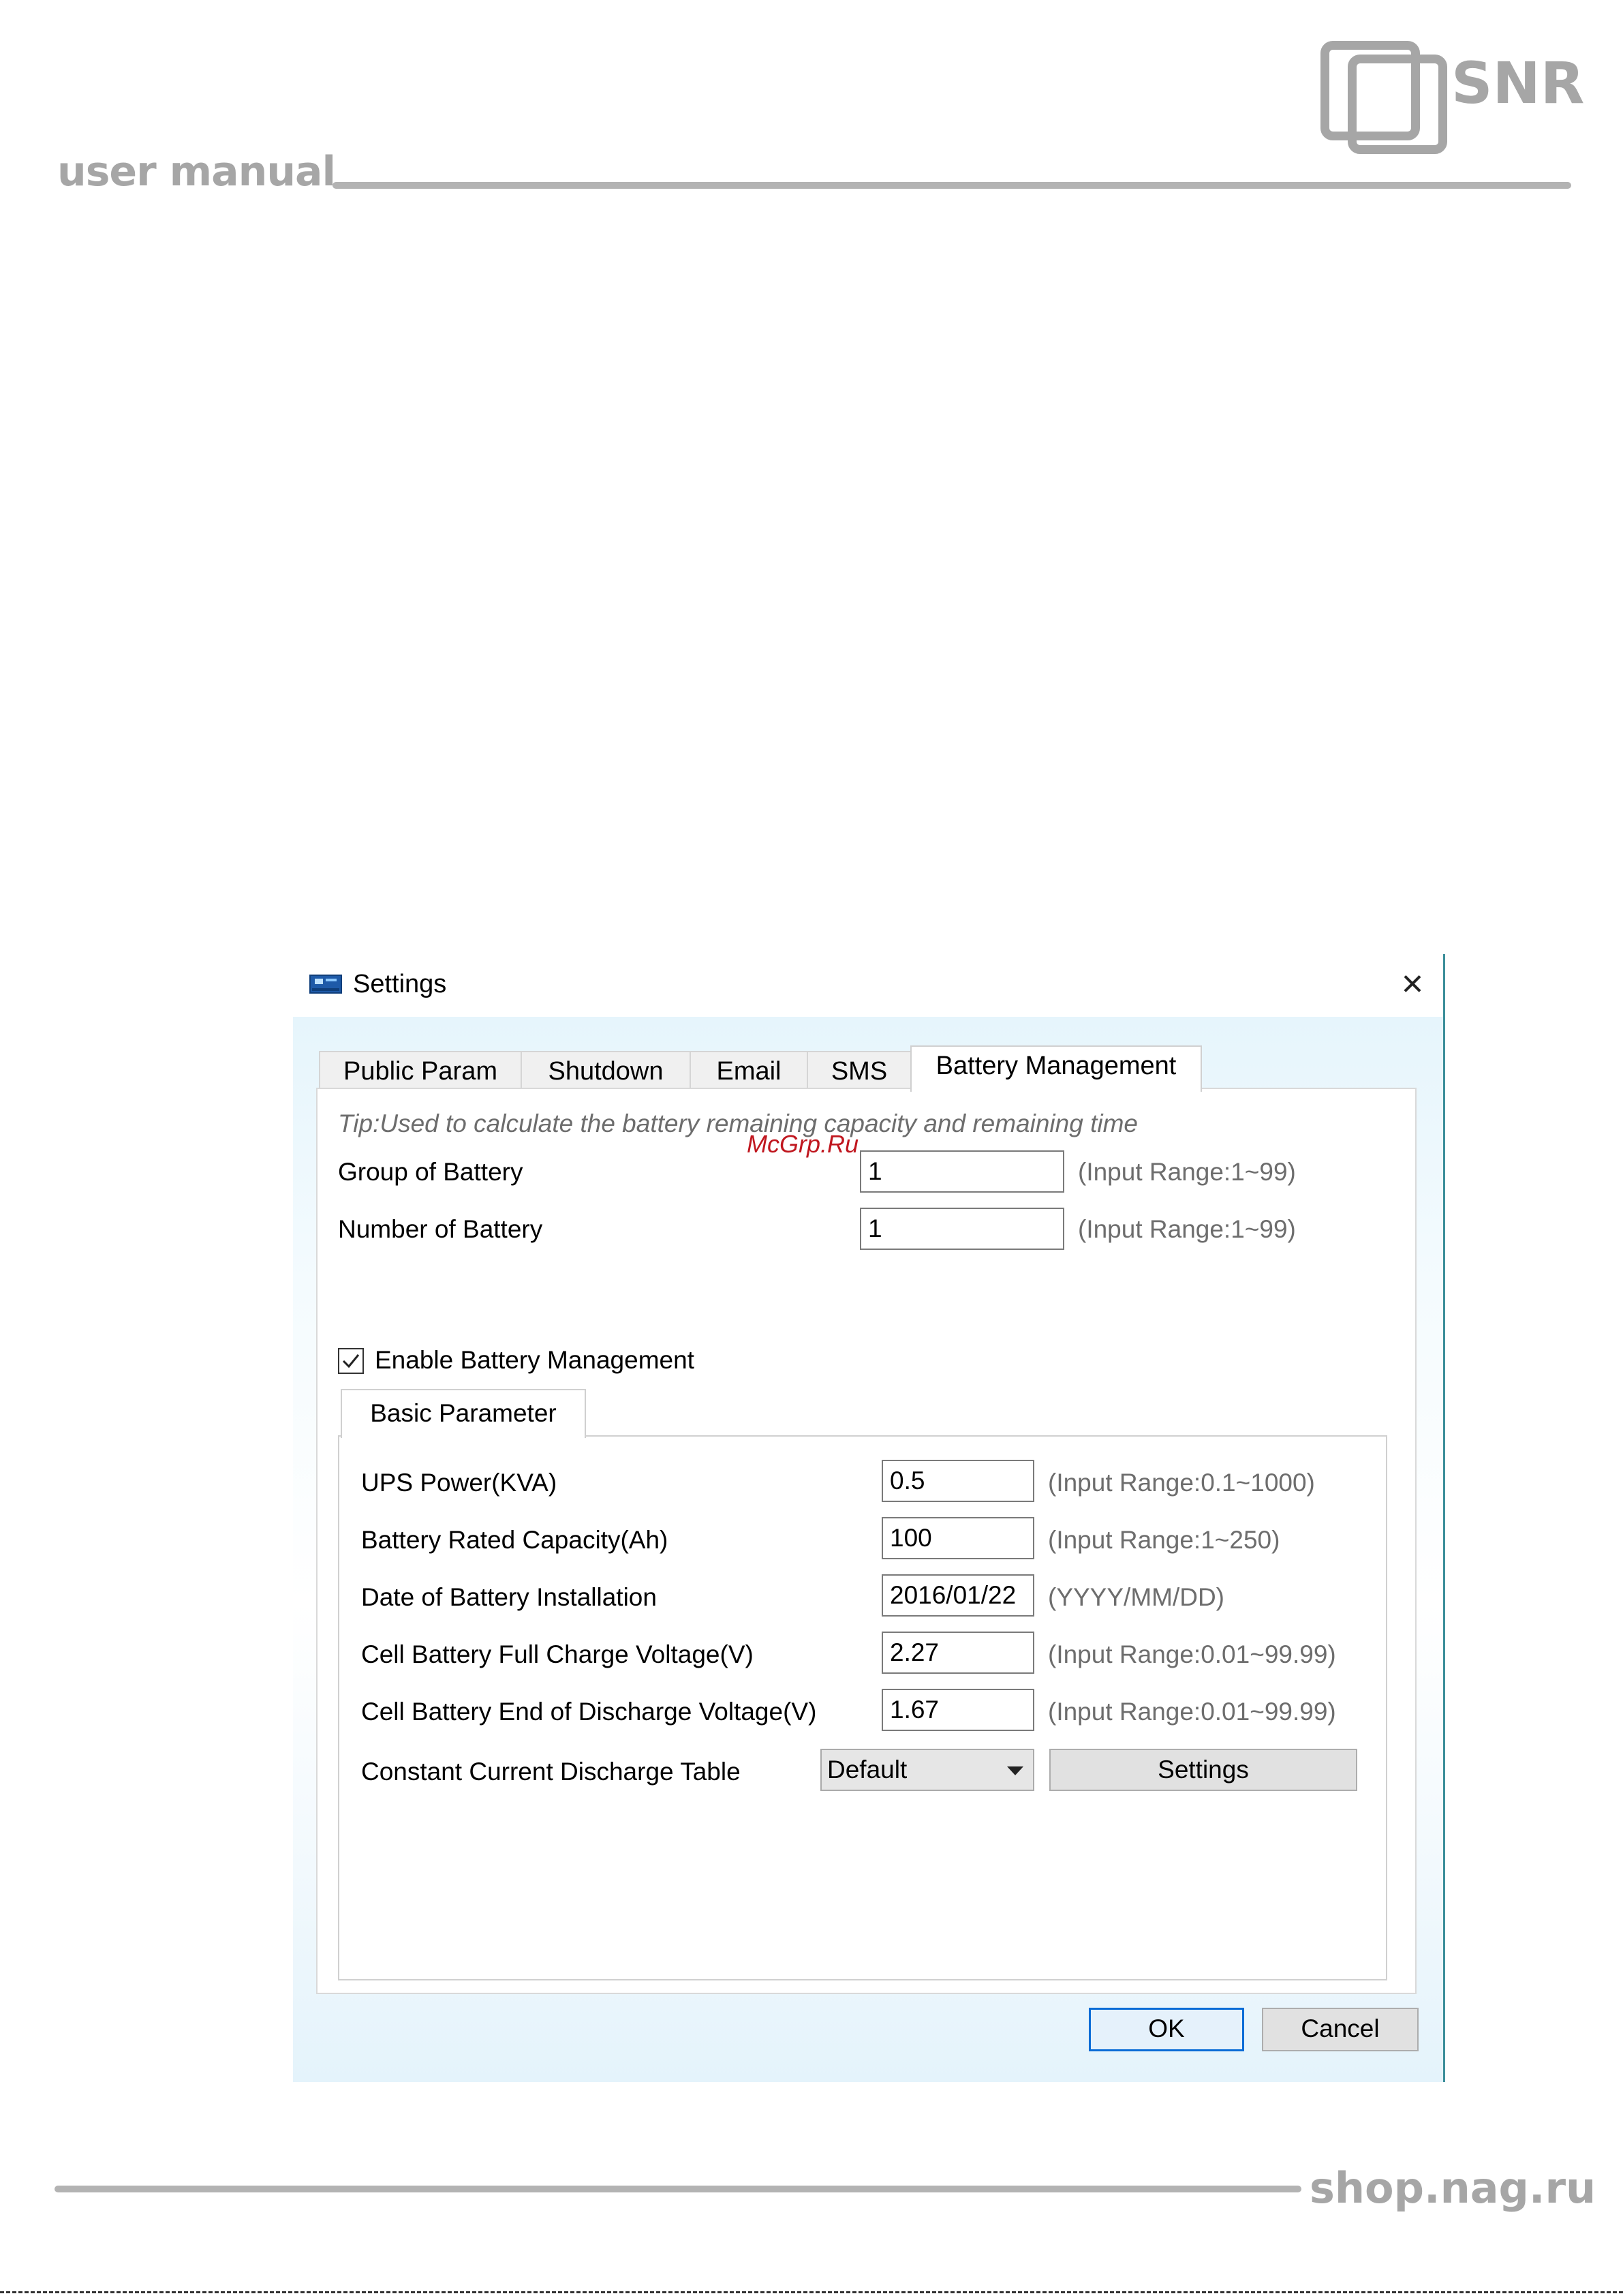  What do you see at coordinates (958, 1653) in the screenshot?
I see `full-charge-voltage-input: 2.27` at bounding box center [958, 1653].